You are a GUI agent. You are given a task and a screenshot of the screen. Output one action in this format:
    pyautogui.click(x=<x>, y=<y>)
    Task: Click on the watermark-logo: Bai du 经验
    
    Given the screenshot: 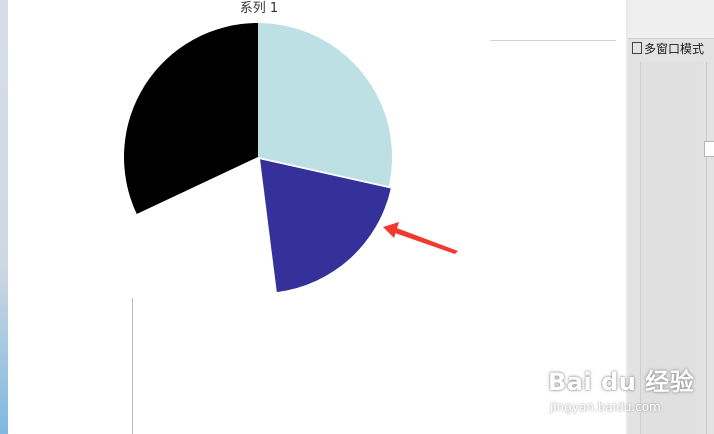 What is the action you would take?
    pyautogui.click(x=621, y=382)
    